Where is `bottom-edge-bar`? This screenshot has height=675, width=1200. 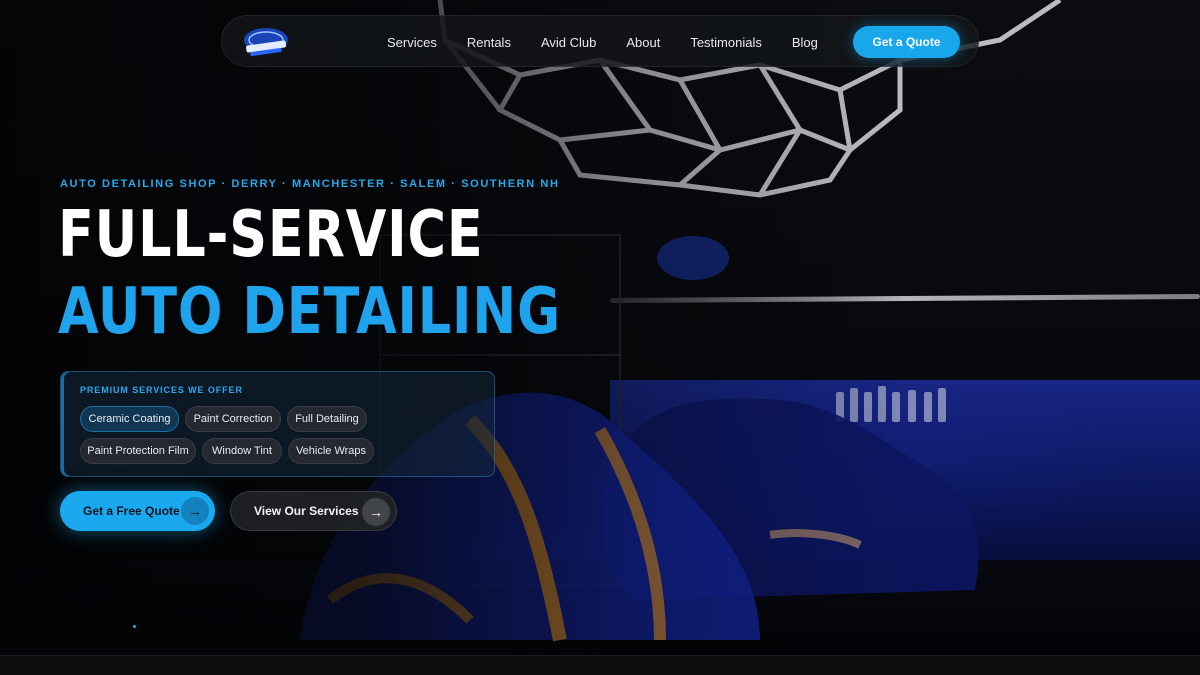
bottom-edge-bar is located at coordinates (600, 665).